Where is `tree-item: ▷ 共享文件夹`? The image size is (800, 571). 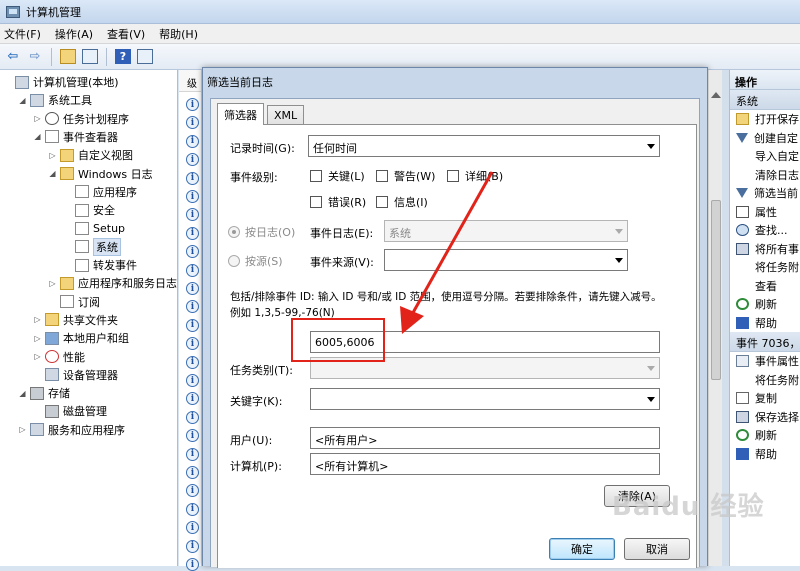 tree-item: ▷ 共享文件夹 is located at coordinates (75, 320).